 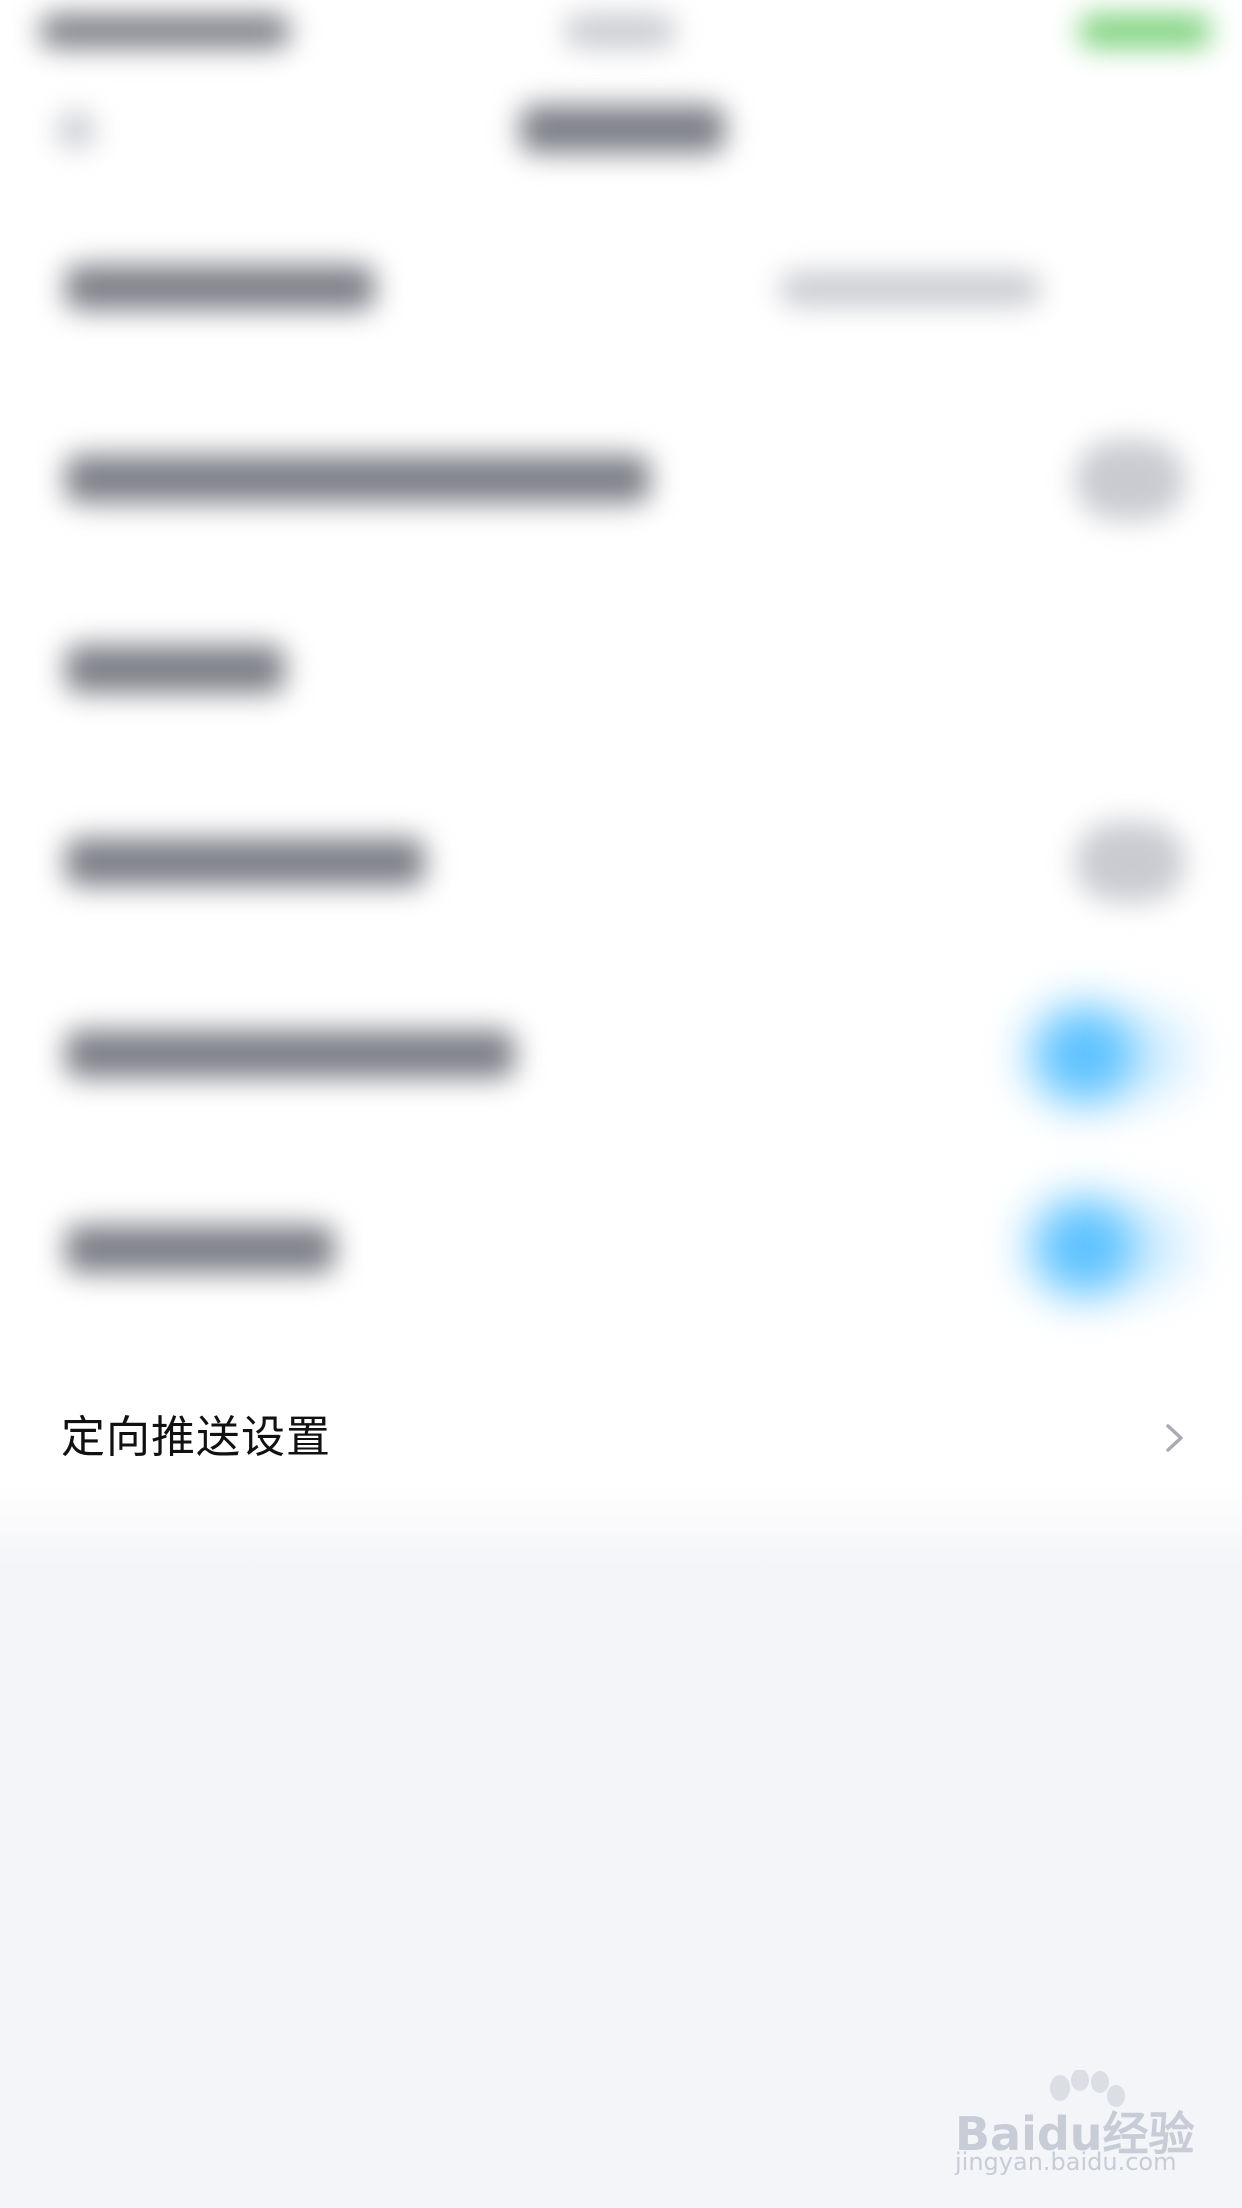 What do you see at coordinates (1174, 1438) in the screenshot?
I see `chevron-right-icon` at bounding box center [1174, 1438].